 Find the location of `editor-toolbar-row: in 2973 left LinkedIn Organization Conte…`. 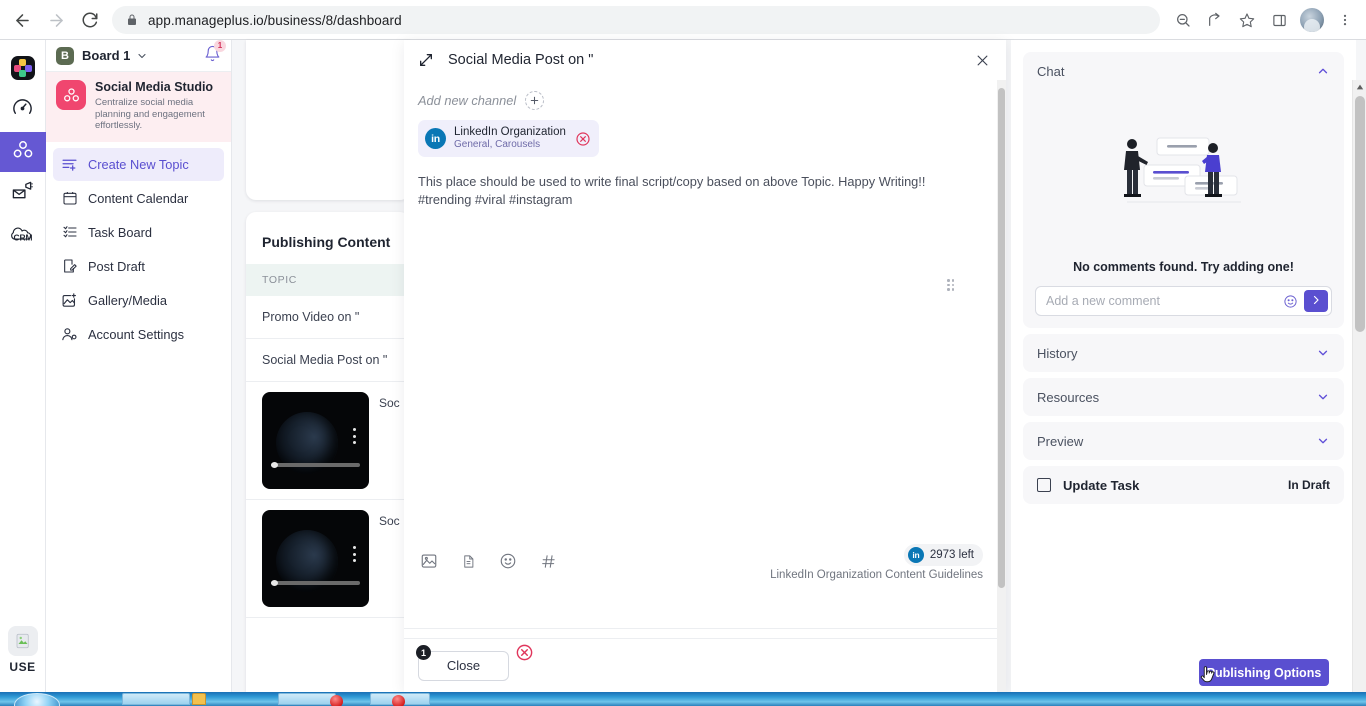

editor-toolbar-row: in 2973 left LinkedIn Organization Conte… is located at coordinates (705, 572).